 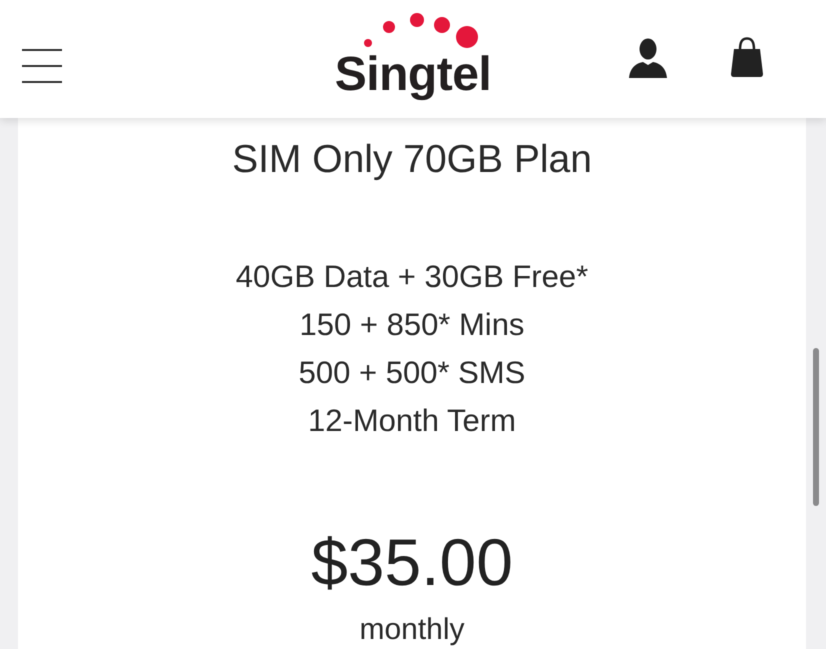 What do you see at coordinates (747, 57) in the screenshot?
I see `shopping-bag-icon` at bounding box center [747, 57].